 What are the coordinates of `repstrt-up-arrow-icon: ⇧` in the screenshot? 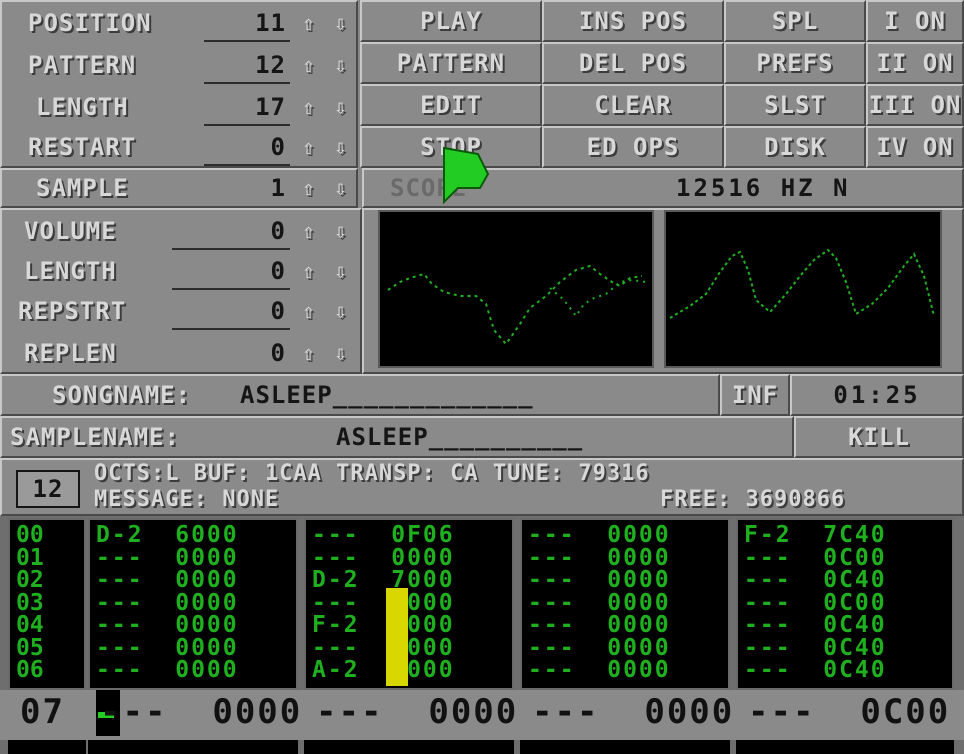 It's located at (309, 311).